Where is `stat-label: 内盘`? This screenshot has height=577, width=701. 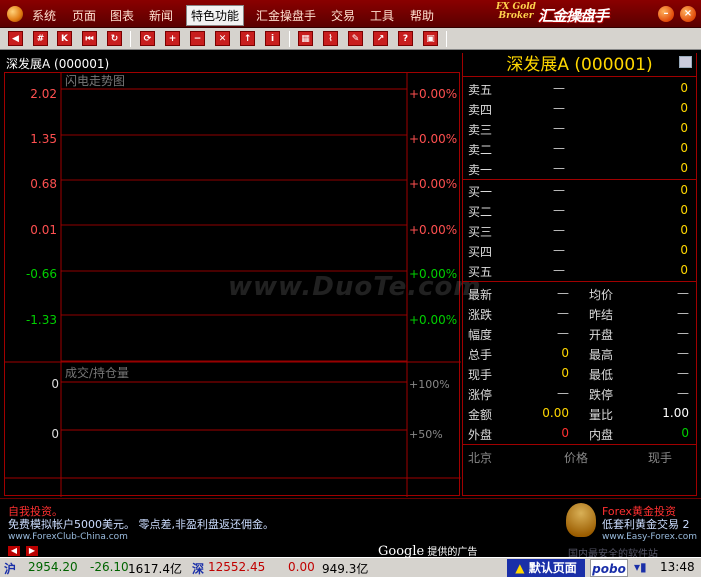
stat-label: 内盘 is located at coordinates (601, 435).